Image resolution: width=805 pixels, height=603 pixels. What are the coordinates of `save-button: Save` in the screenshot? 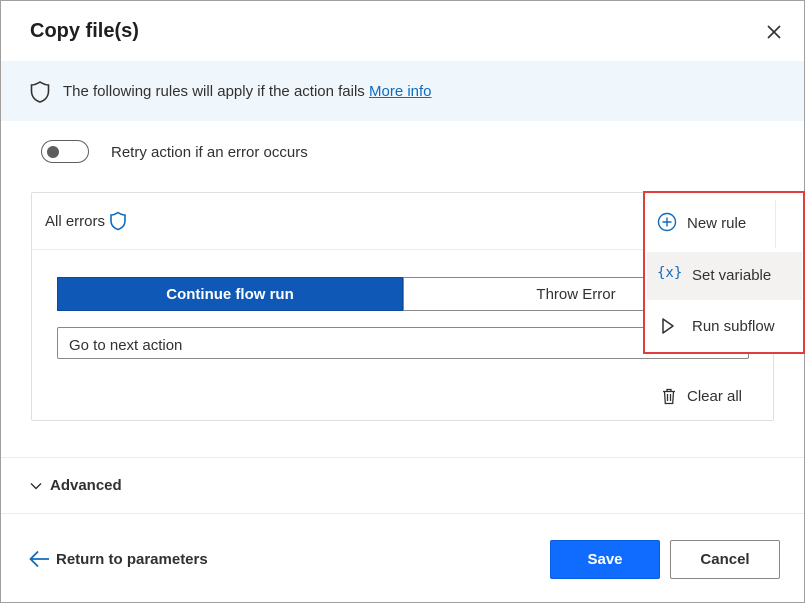 It's located at (605, 559).